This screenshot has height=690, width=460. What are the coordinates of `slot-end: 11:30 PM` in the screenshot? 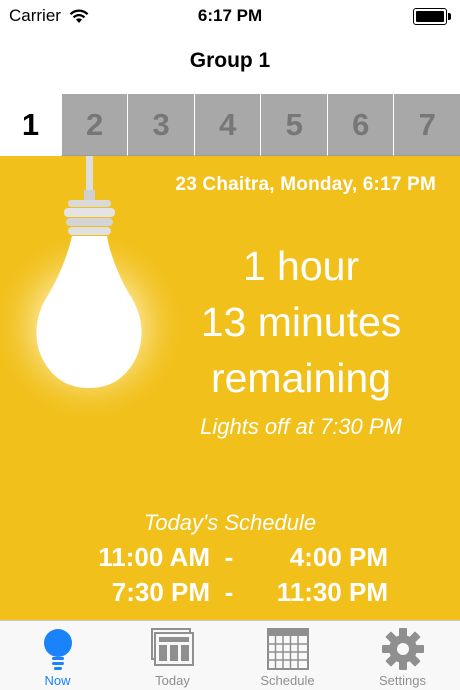 It's located at (332, 592).